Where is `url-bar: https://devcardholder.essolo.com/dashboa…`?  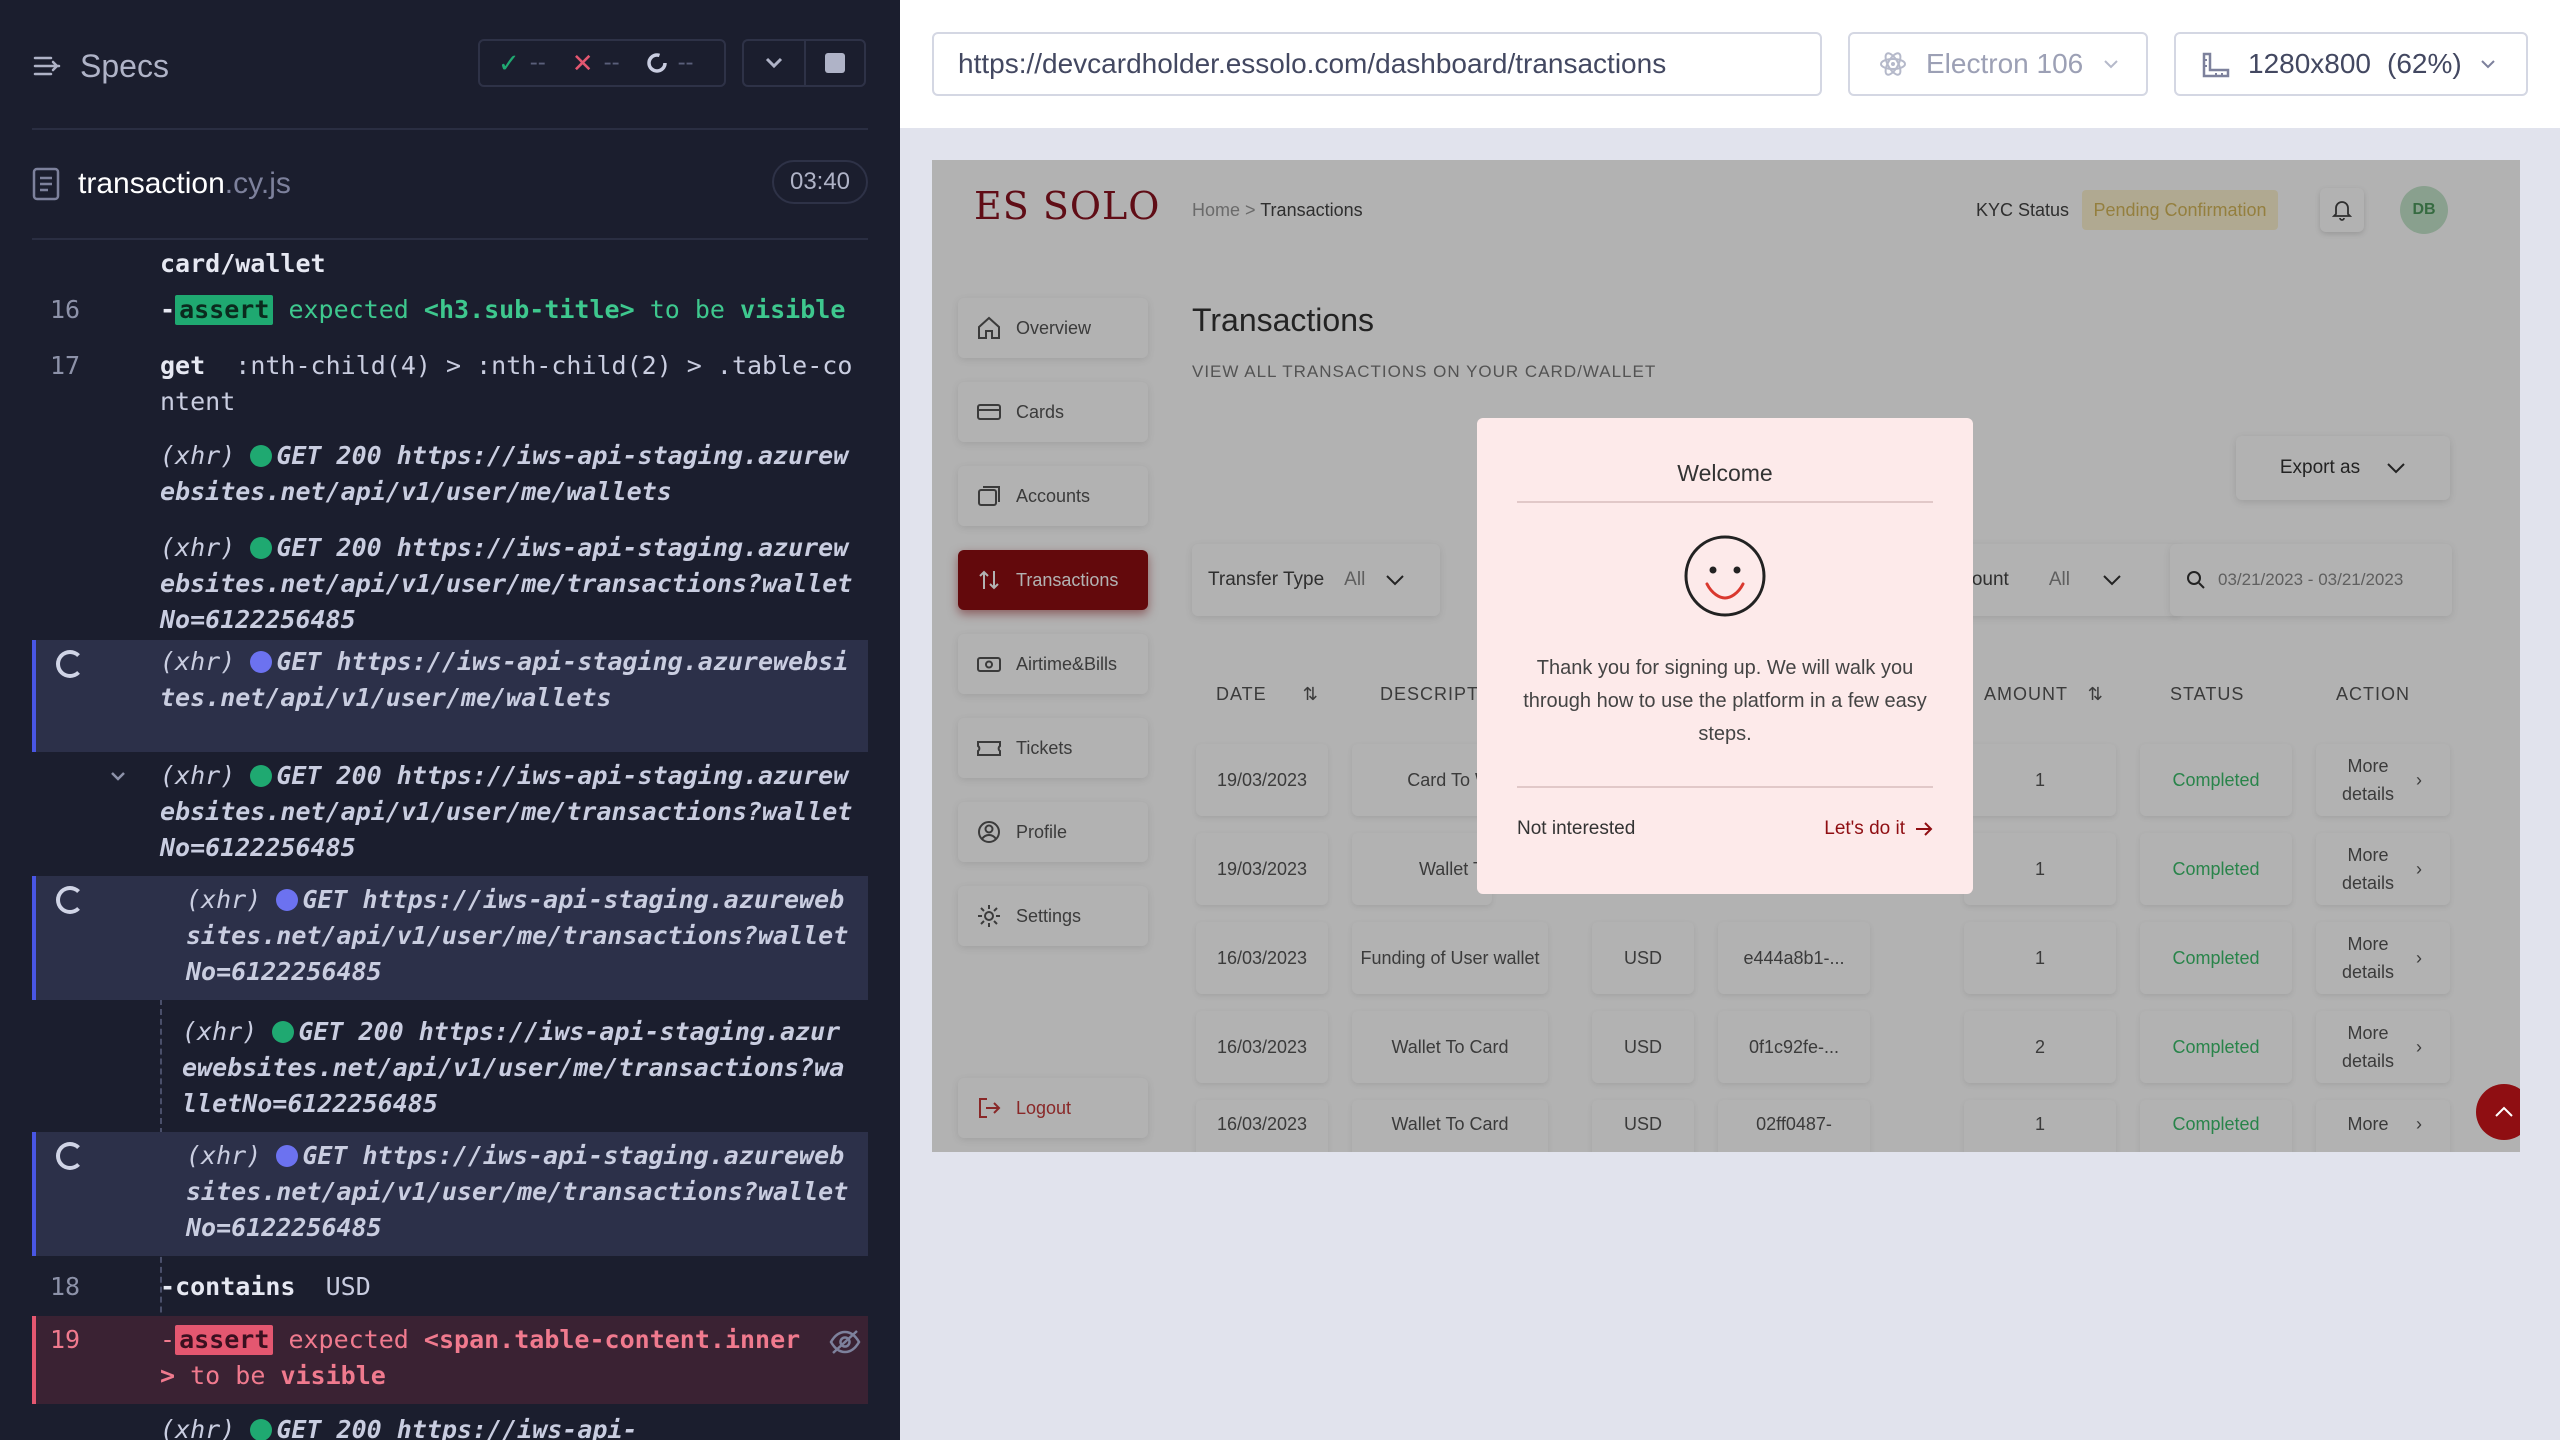
url-bar: https://devcardholder.essolo.com/dashboa… is located at coordinates (1377, 64).